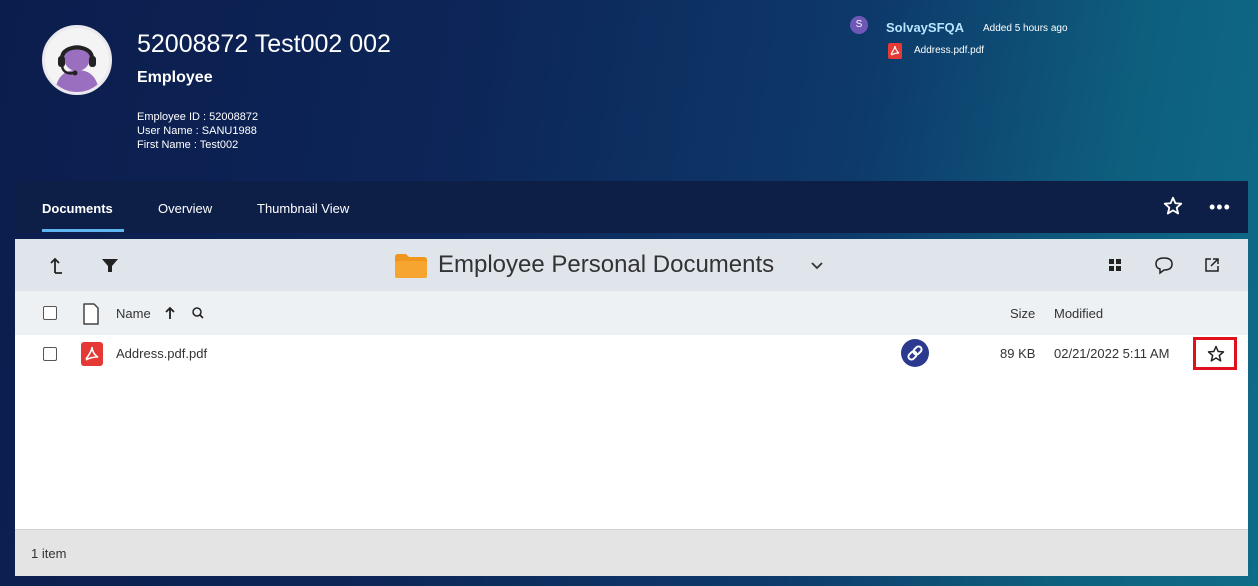 Image resolution: width=1258 pixels, height=586 pixels. What do you see at coordinates (77, 60) in the screenshot?
I see `headset-avatar-icon` at bounding box center [77, 60].